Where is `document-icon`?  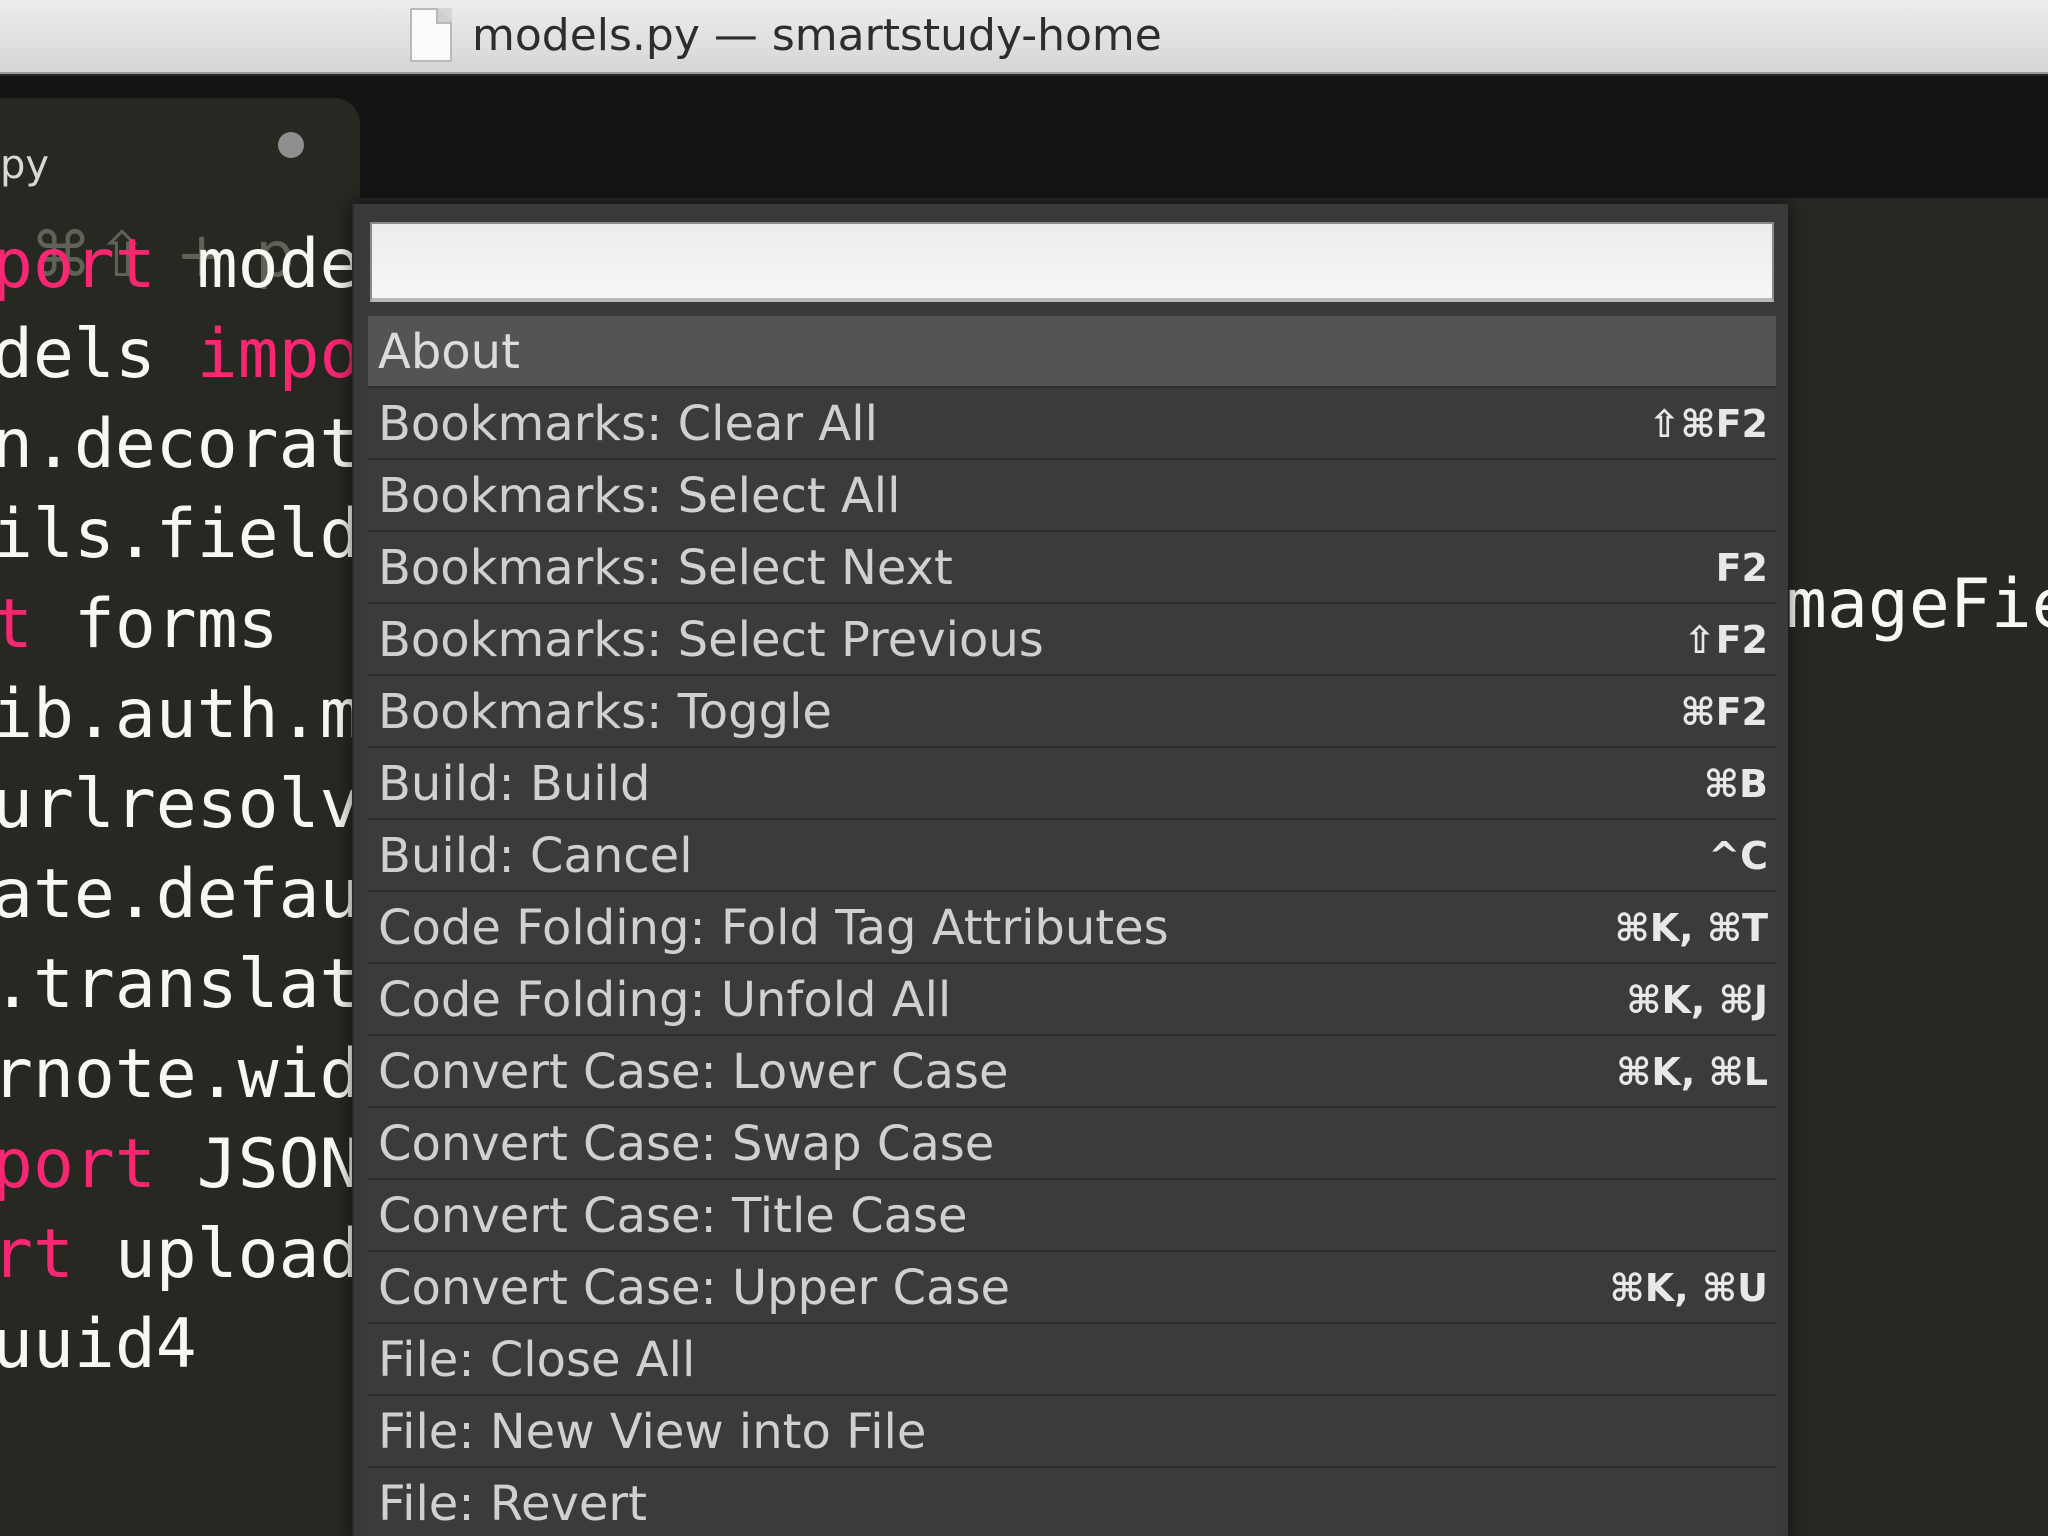
document-icon is located at coordinates (431, 35).